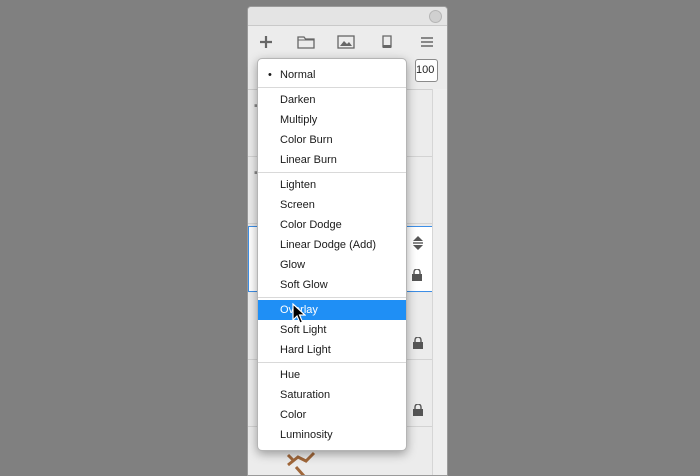 This screenshot has height=476, width=700. What do you see at coordinates (290, 375) in the screenshot?
I see `blend-mode-label: Hue` at bounding box center [290, 375].